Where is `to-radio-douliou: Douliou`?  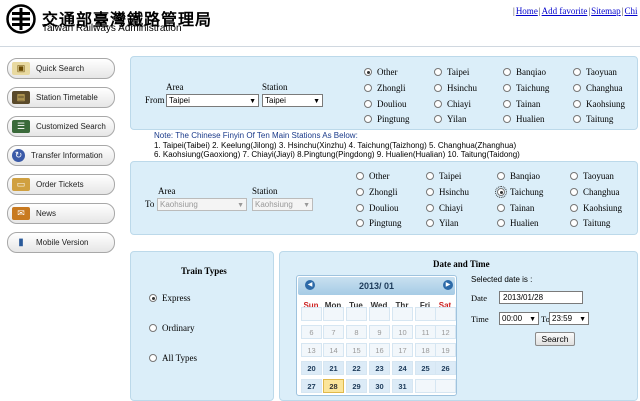 to-radio-douliou: Douliou is located at coordinates (377, 208).